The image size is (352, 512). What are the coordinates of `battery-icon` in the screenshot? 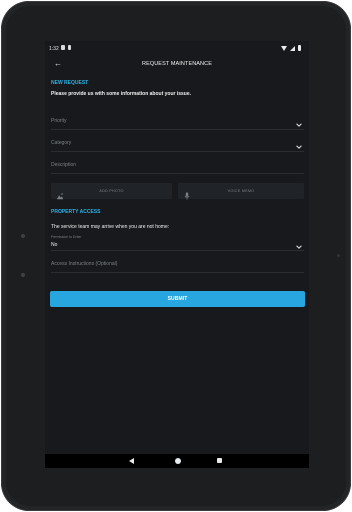 It's located at (299, 48).